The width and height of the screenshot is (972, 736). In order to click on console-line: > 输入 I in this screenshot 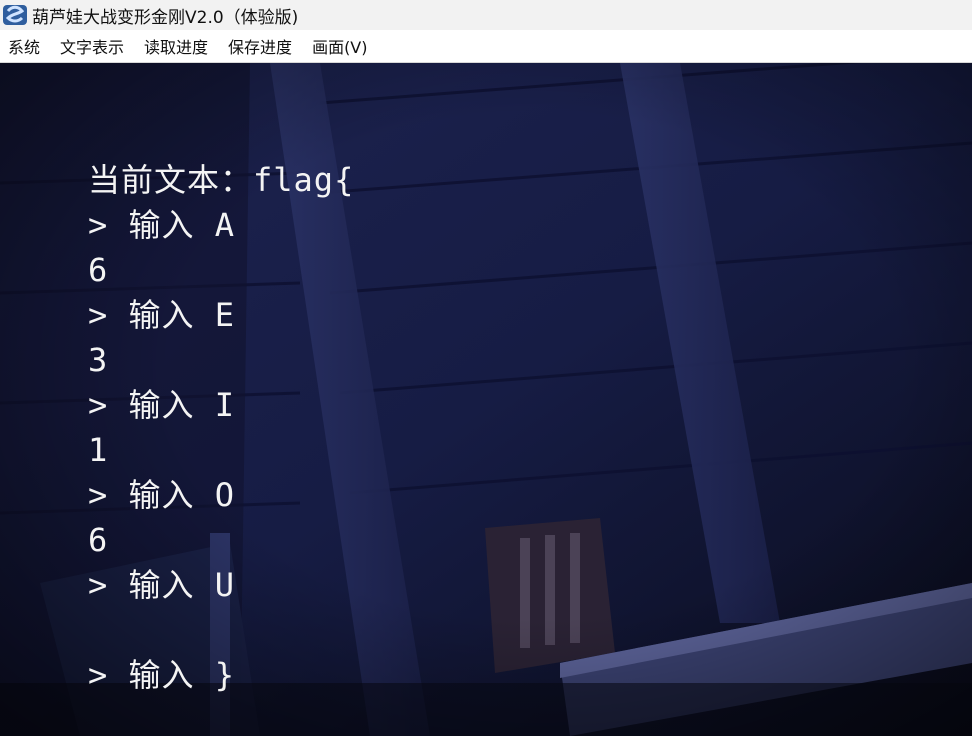, I will do `click(162, 405)`.